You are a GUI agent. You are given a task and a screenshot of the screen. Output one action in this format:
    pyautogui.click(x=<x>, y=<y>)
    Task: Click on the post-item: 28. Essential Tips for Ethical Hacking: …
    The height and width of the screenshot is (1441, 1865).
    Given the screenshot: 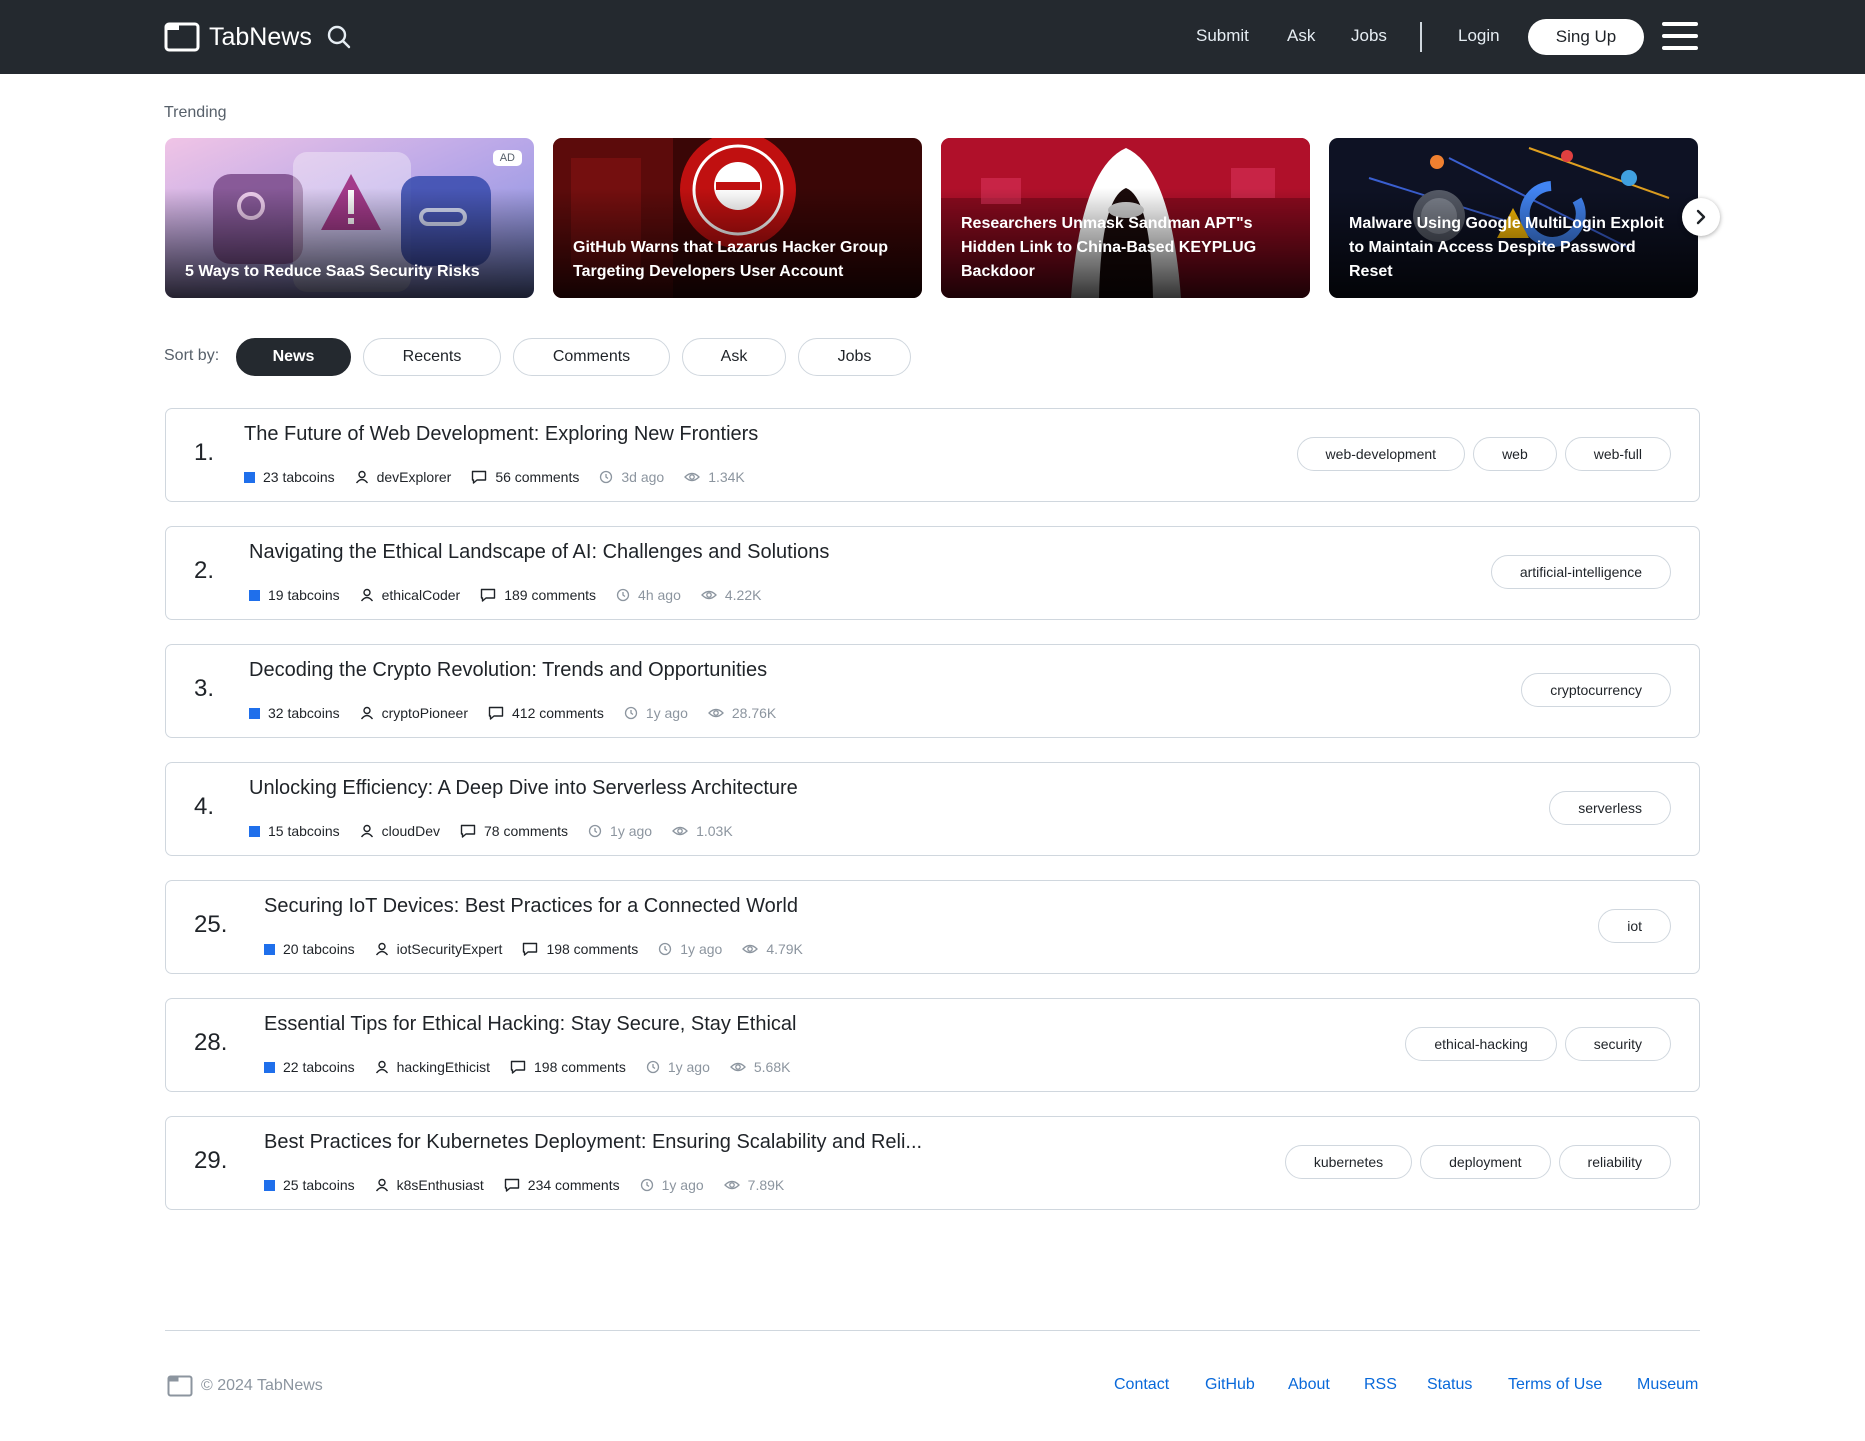 What is the action you would take?
    pyautogui.click(x=932, y=1045)
    